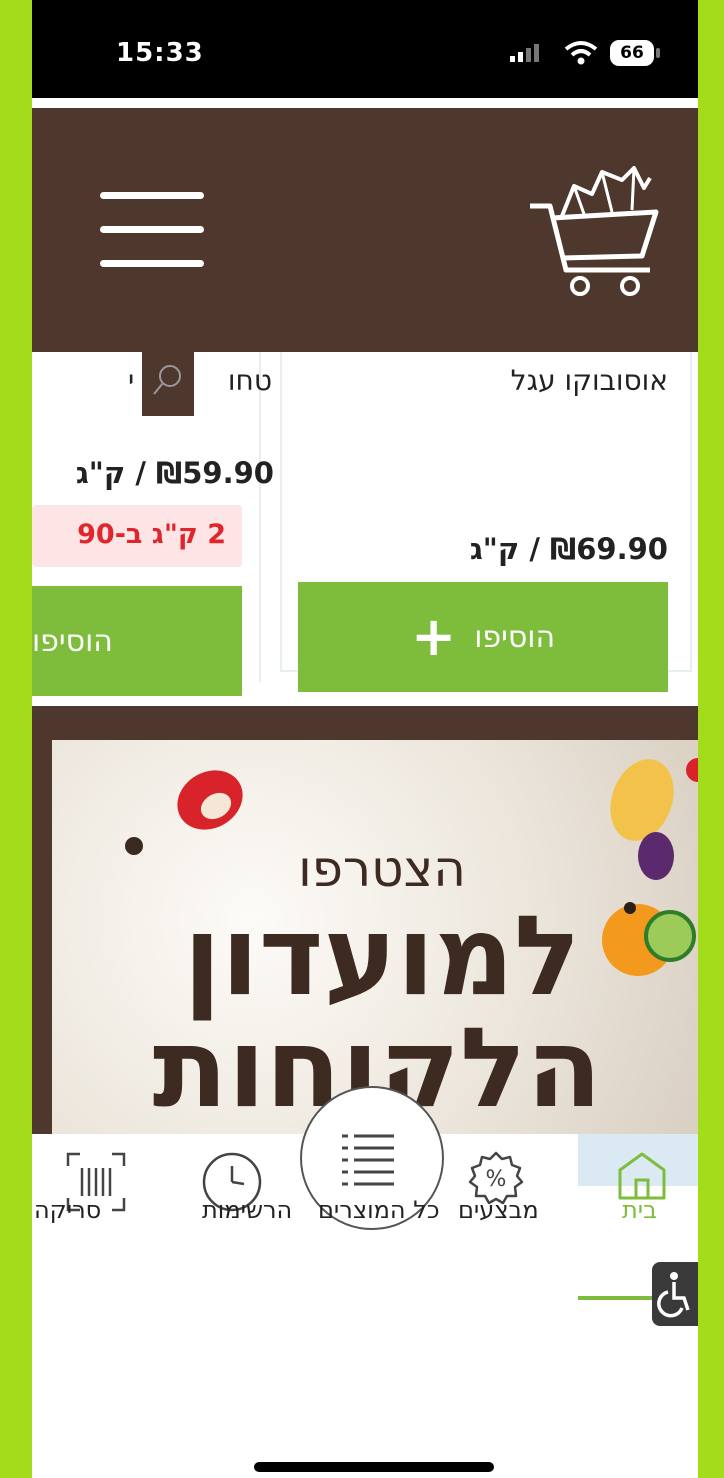 Image resolution: width=724 pixels, height=1478 pixels. I want to click on promo-badge: 2 ק"ג ב-90, so click(137, 536).